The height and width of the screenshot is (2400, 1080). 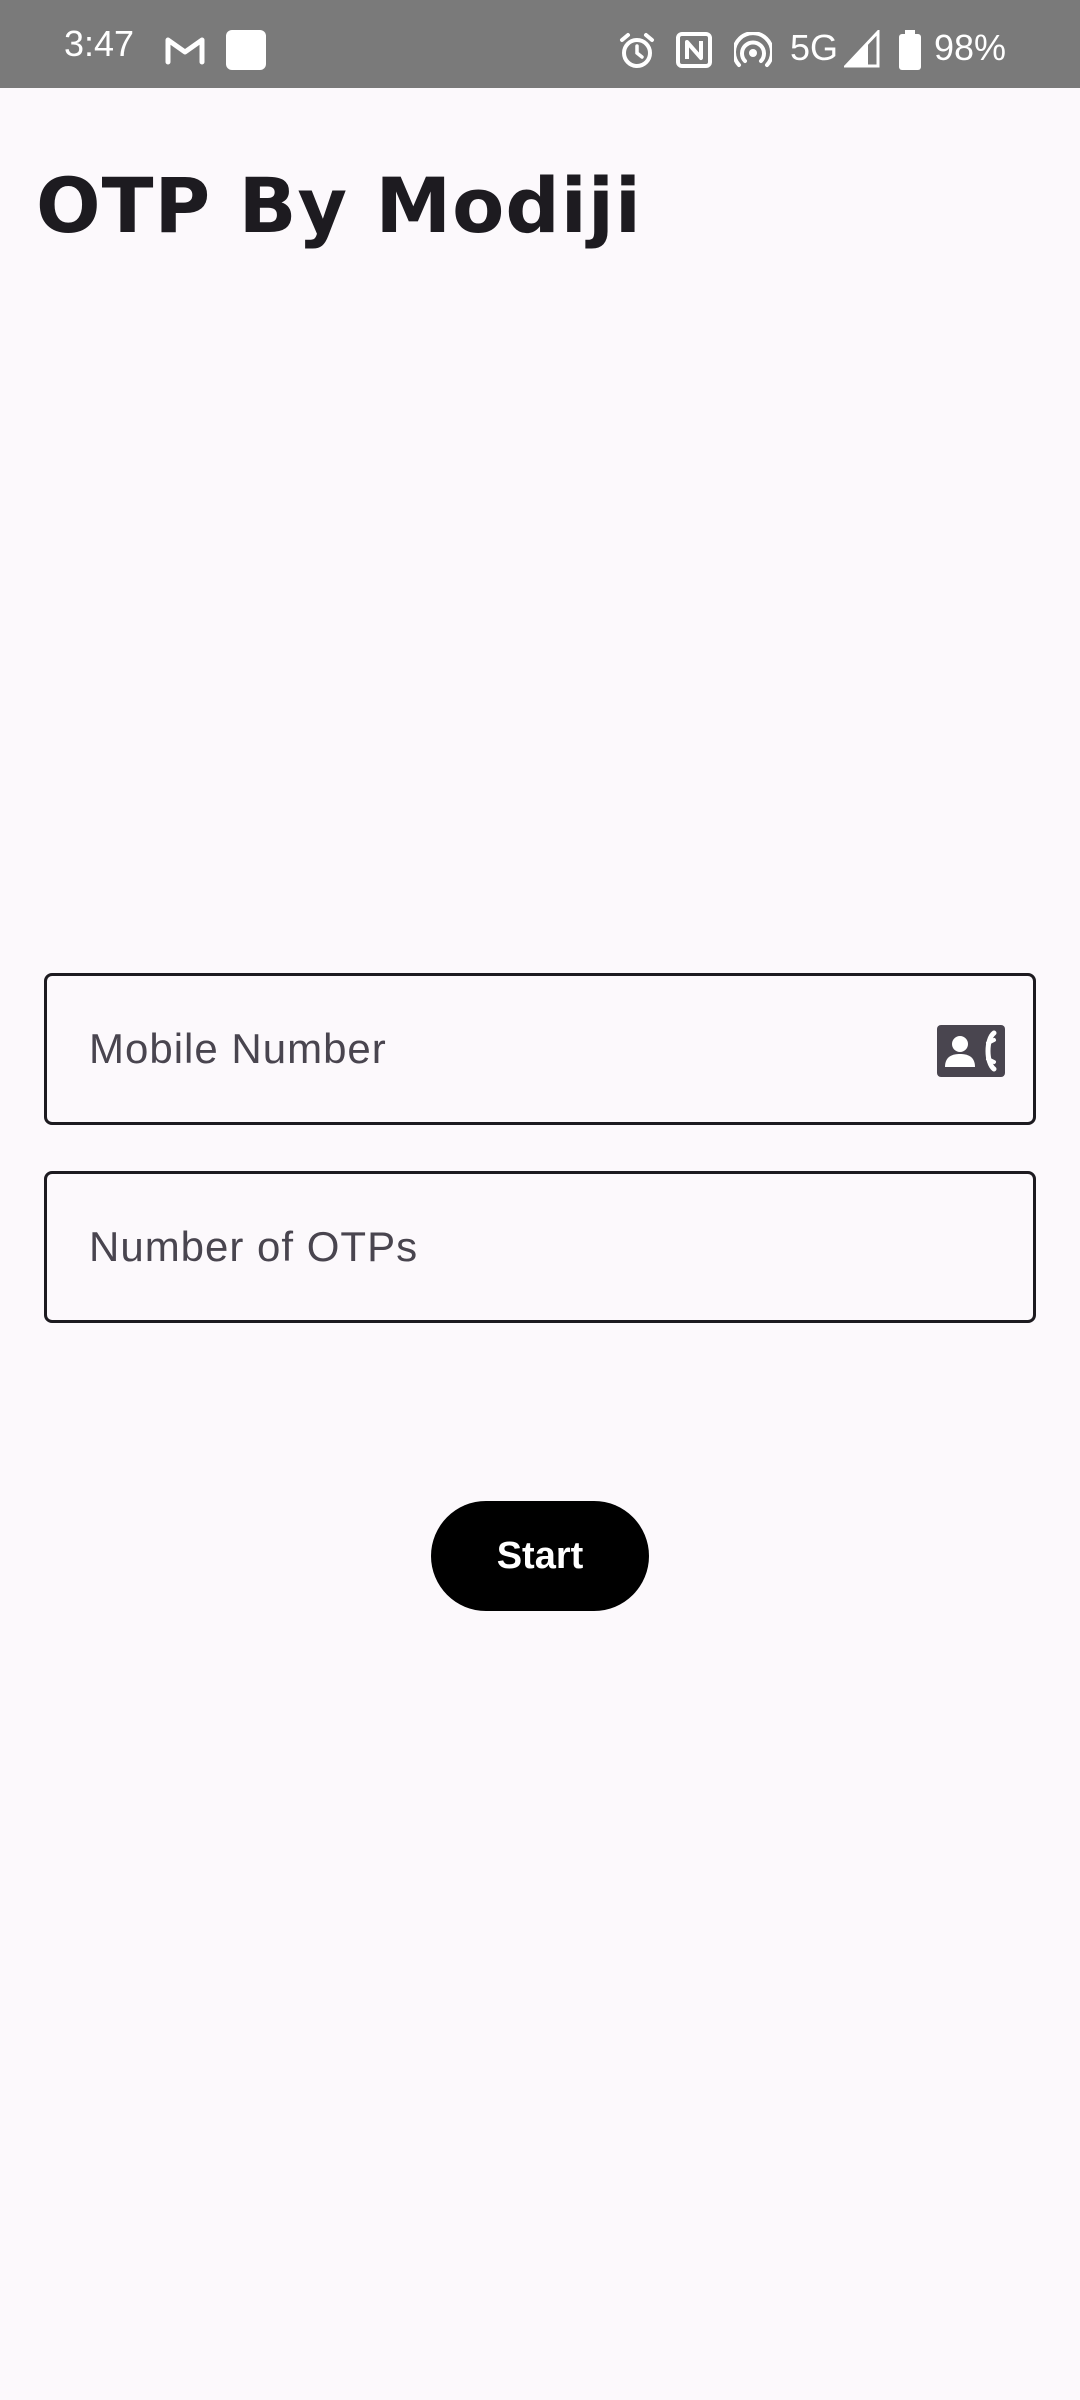 I want to click on status-time: 3:47, so click(x=99, y=43).